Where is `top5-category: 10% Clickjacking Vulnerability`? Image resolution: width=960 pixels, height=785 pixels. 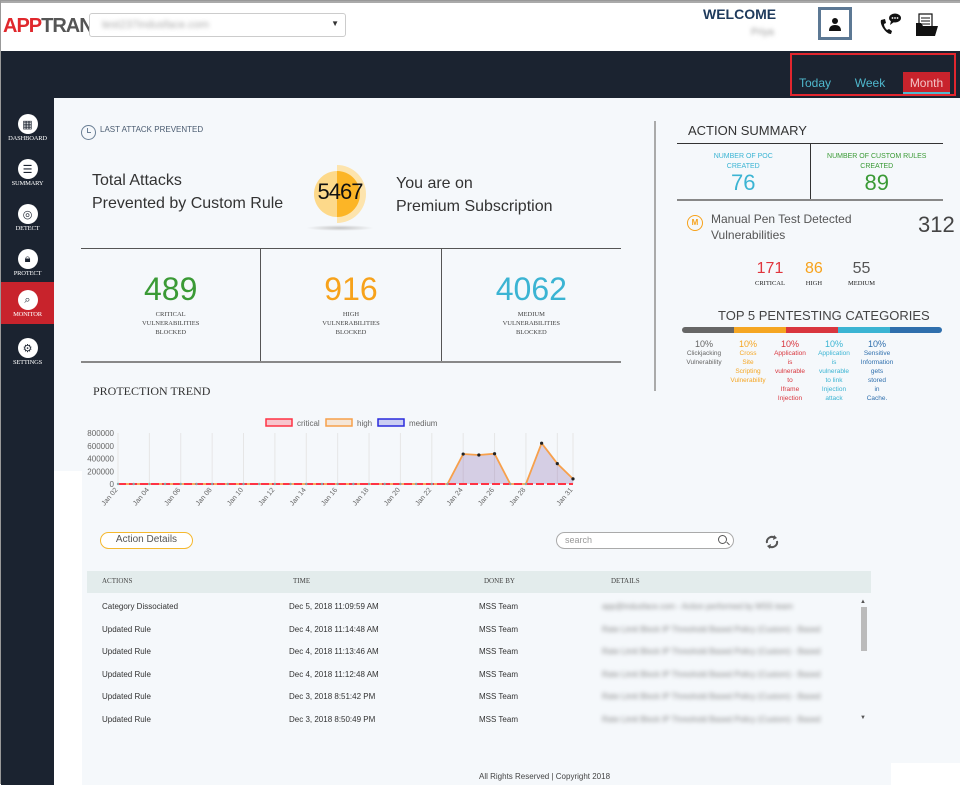 top5-category: 10% Clickjacking Vulnerability is located at coordinates (704, 353).